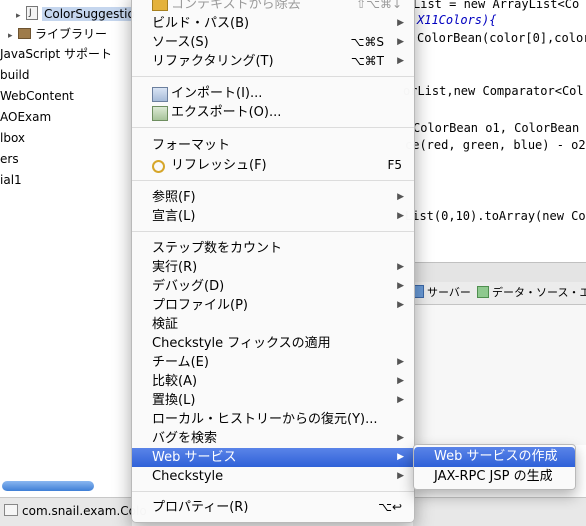 The image size is (586, 526). Describe the element at coordinates (188, 476) in the screenshot. I see `menu-item-label: Checkstyle` at that location.